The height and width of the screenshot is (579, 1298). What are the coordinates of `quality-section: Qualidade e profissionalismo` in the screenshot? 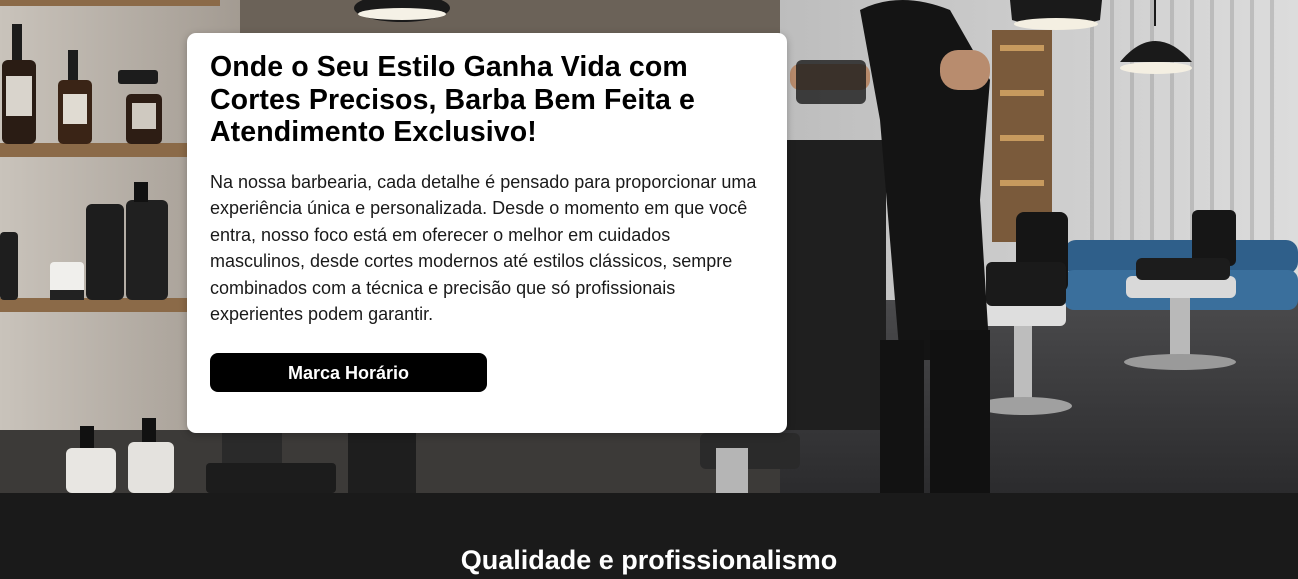 It's located at (649, 536).